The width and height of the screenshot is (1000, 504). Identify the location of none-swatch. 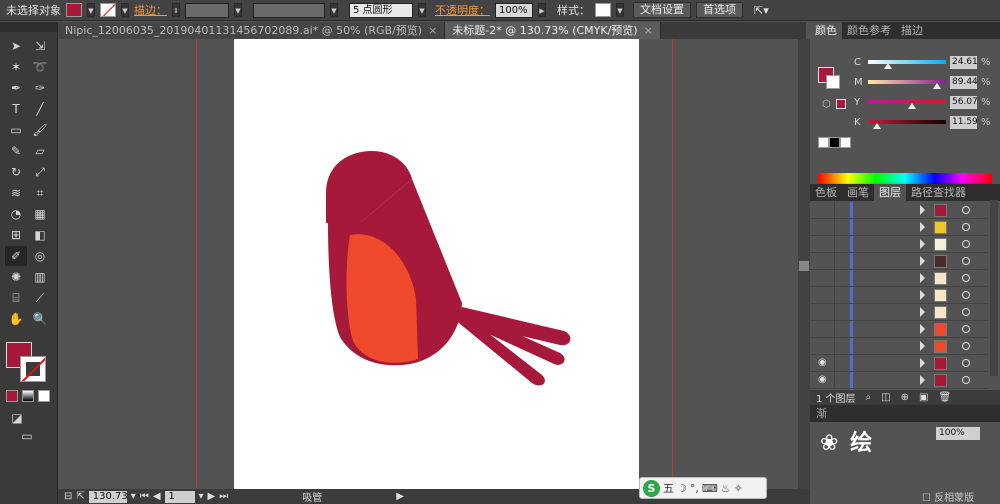
(823, 142).